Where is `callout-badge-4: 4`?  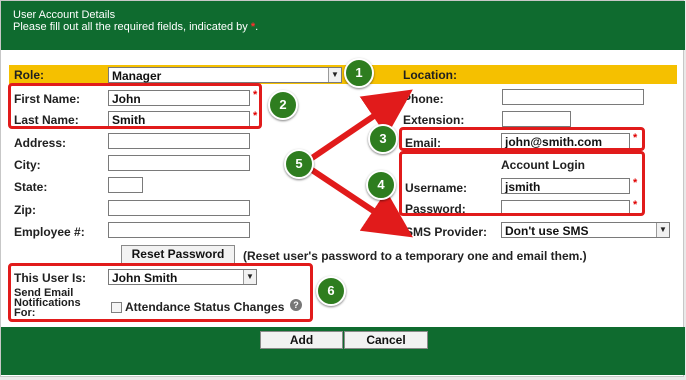
callout-badge-4: 4 is located at coordinates (381, 185).